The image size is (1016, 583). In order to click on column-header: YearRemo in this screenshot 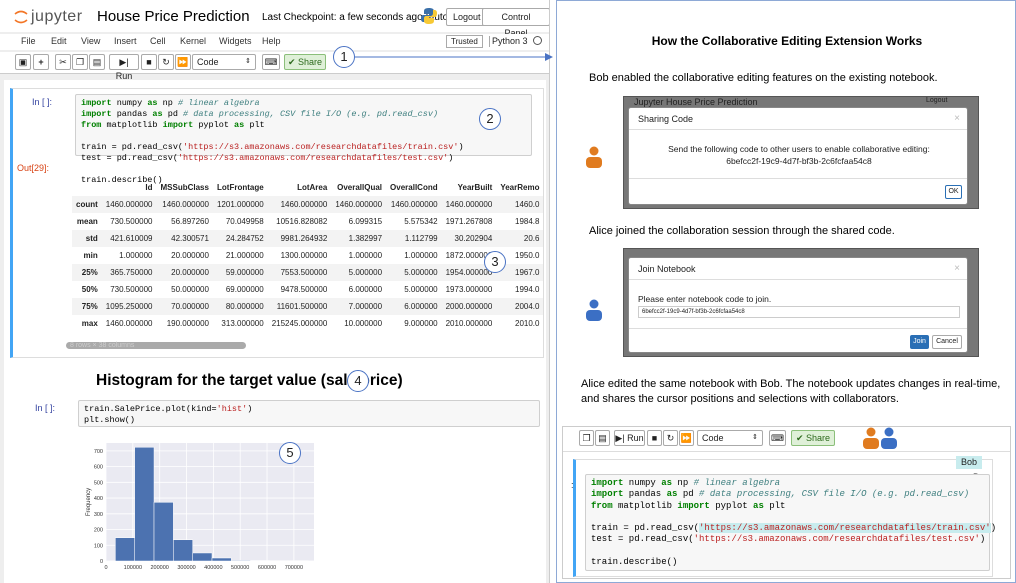, I will do `click(520, 187)`.